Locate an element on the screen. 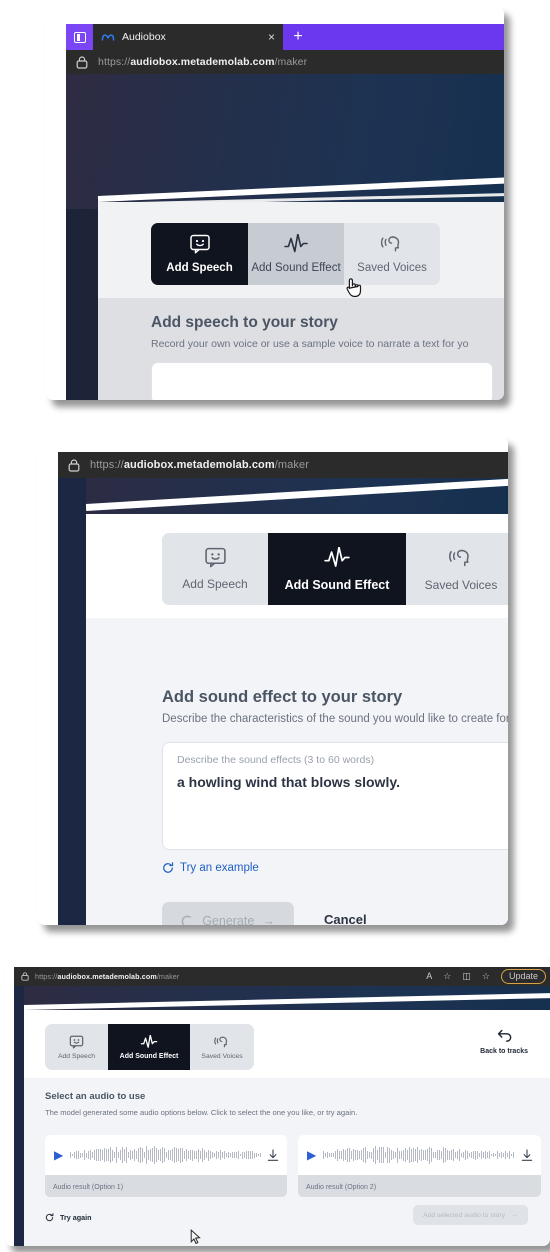 This screenshot has width=550, height=1252. address-bar-2: https://audiobox.metademolab.com/maker is located at coordinates (283, 465).